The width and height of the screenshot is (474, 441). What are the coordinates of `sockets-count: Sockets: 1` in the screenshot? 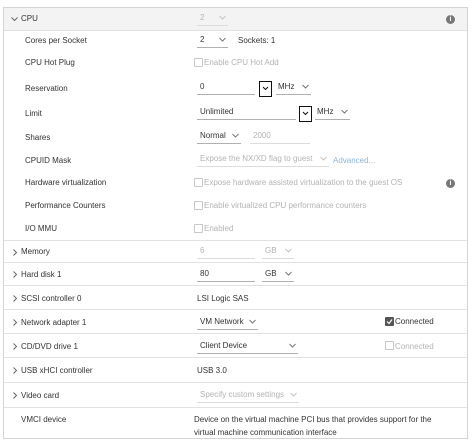 It's located at (257, 40).